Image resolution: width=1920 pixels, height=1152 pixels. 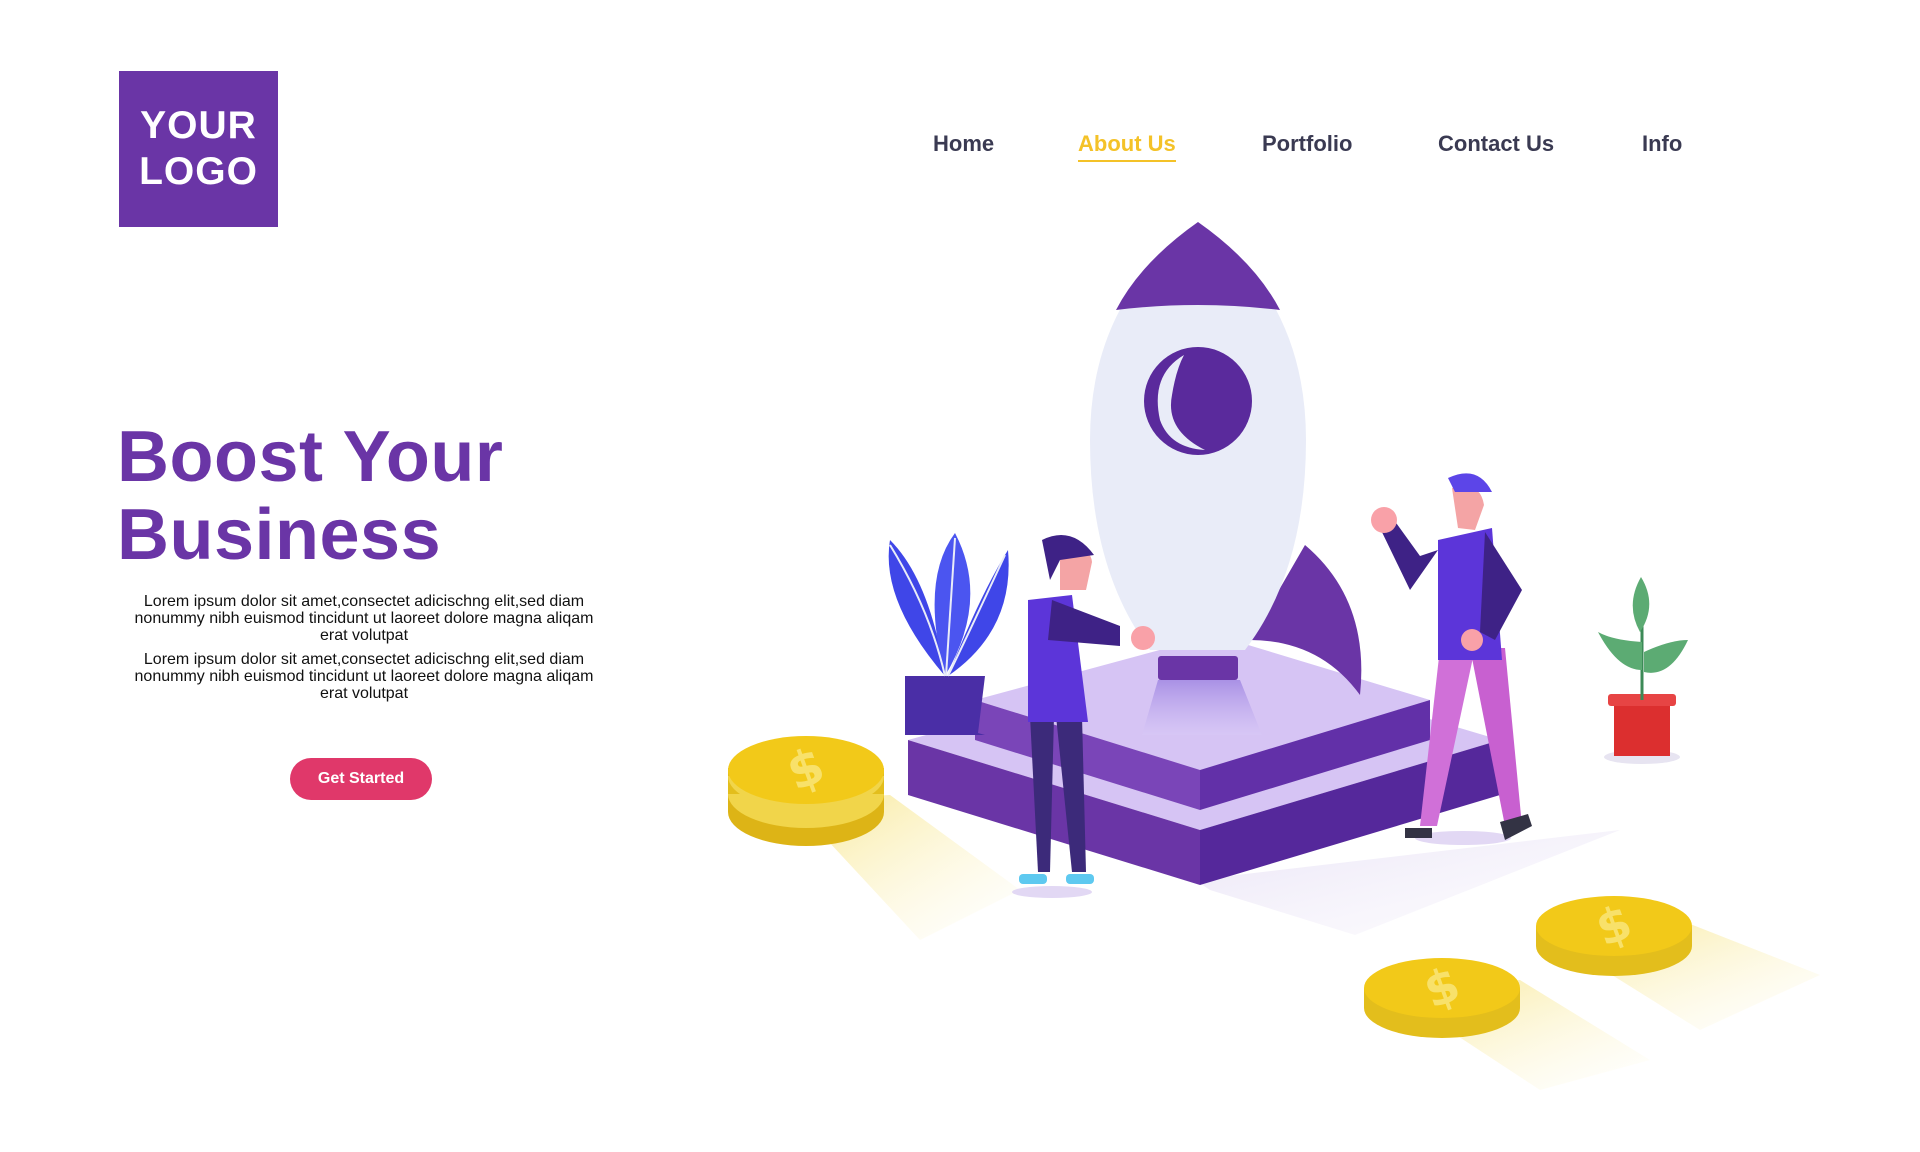 What do you see at coordinates (1083, 716) in the screenshot?
I see `person-left` at bounding box center [1083, 716].